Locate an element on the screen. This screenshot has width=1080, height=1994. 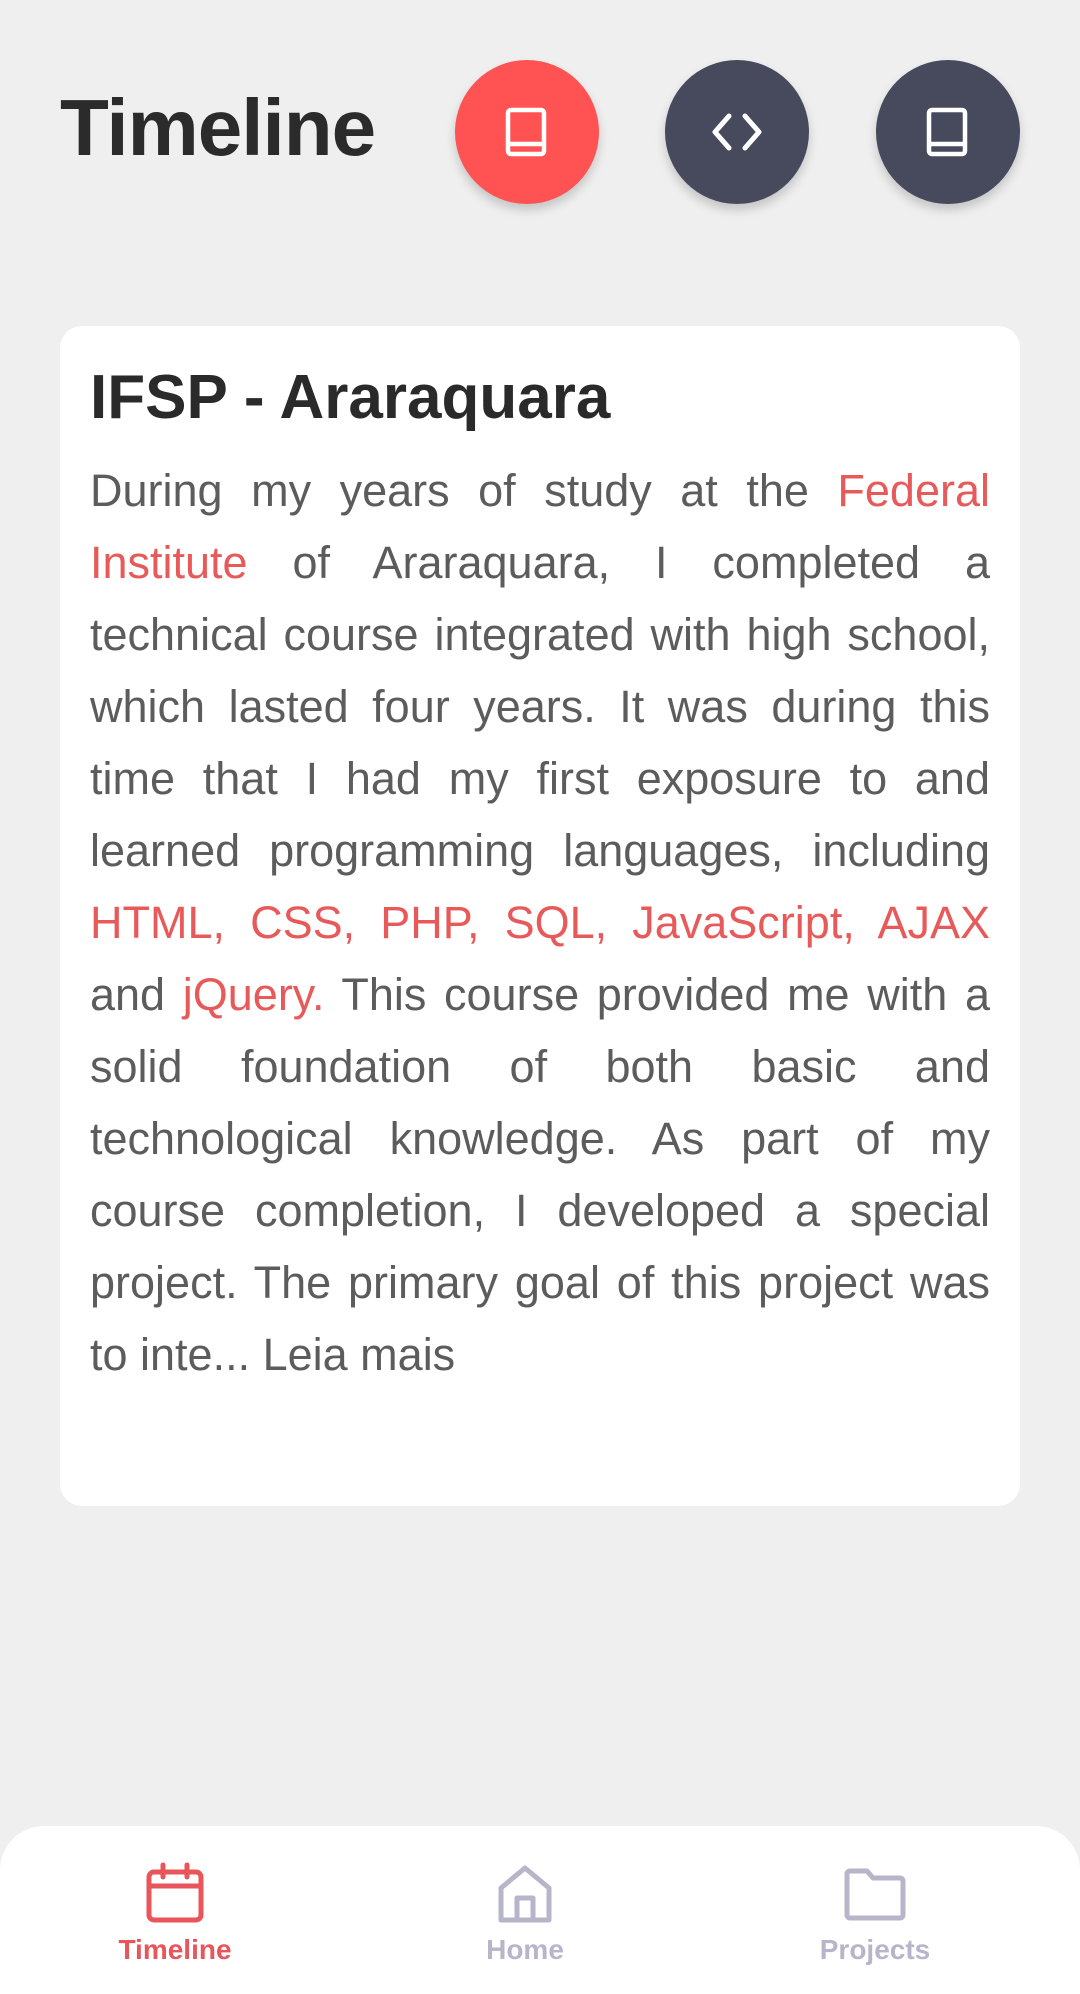
read-more-link: Leia mais is located at coordinates (353, 1354).